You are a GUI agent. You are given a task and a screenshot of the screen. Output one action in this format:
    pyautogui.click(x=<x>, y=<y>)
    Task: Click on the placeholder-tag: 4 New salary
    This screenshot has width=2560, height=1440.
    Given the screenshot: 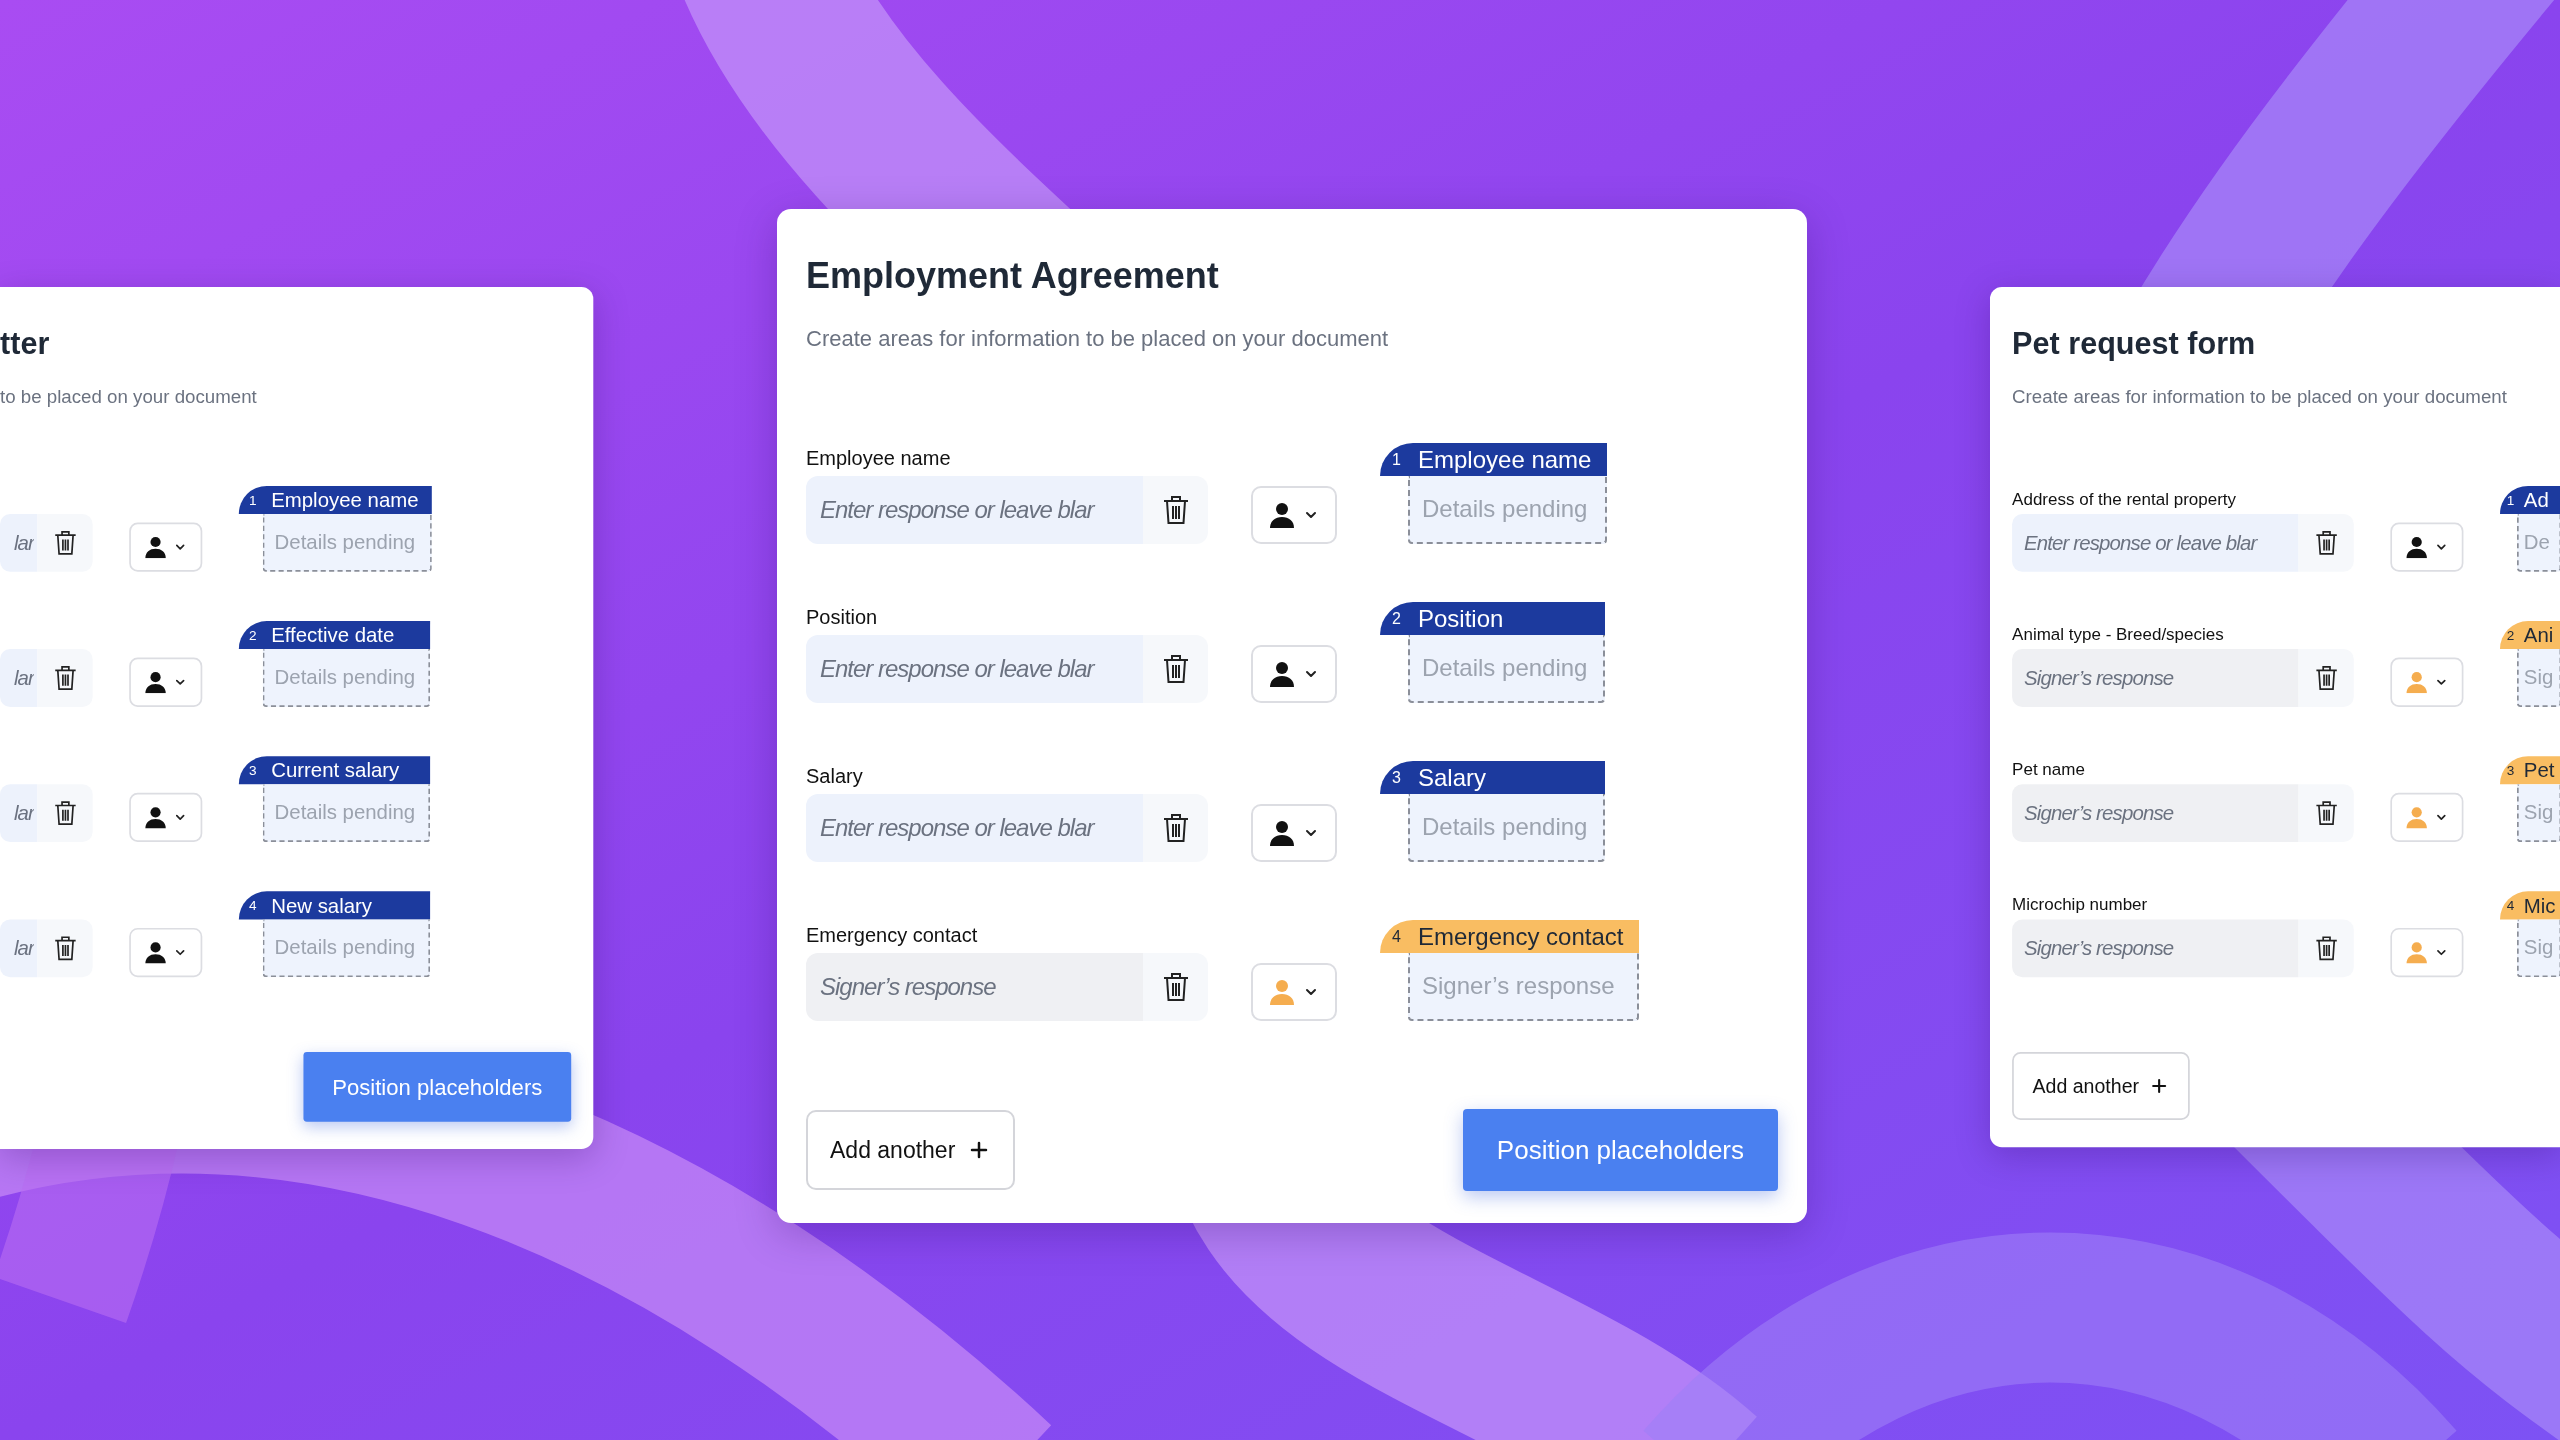 What is the action you would take?
    pyautogui.click(x=334, y=905)
    